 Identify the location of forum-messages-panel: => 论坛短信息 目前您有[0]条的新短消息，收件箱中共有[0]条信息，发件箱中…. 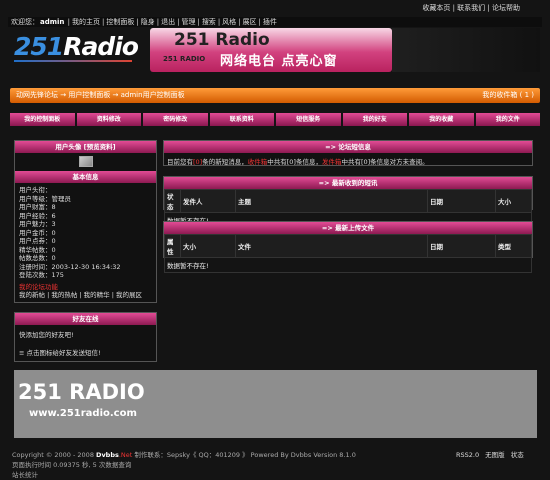
(348, 153).